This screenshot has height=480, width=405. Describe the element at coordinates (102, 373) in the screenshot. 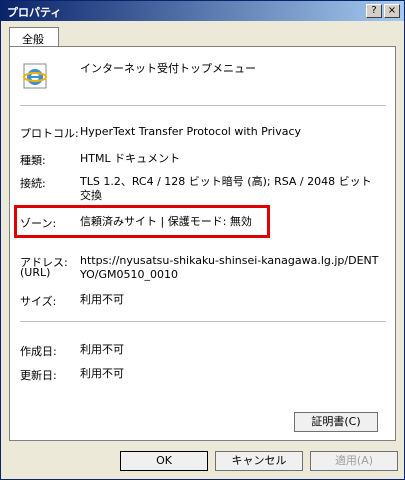

I see `updated-value: 利用不可` at that location.